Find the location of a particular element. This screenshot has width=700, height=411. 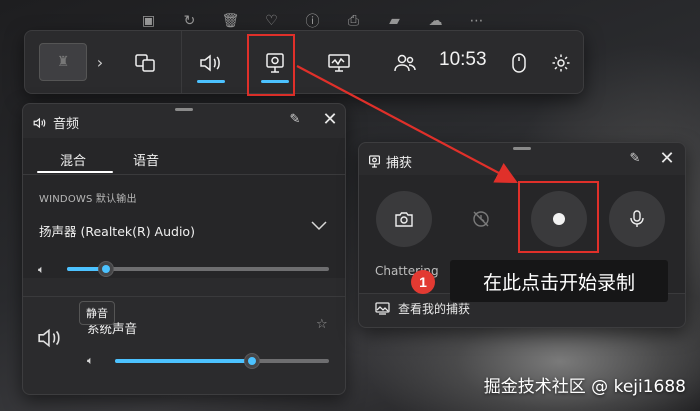

audio-active-indicator is located at coordinates (211, 81).